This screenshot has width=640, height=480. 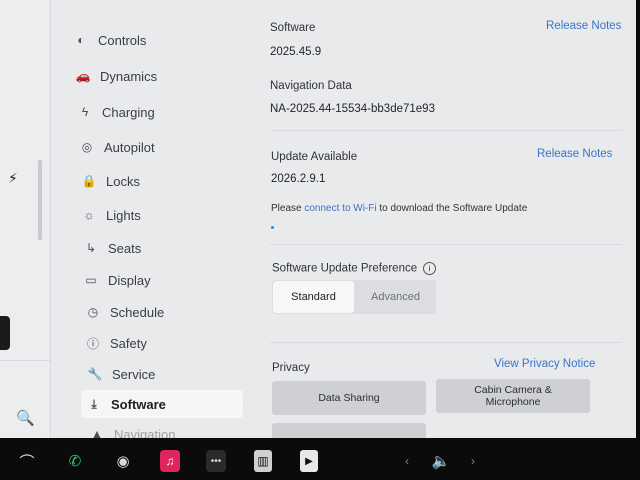 I want to click on menu-item-service: 🔧 Service, so click(x=119, y=374).